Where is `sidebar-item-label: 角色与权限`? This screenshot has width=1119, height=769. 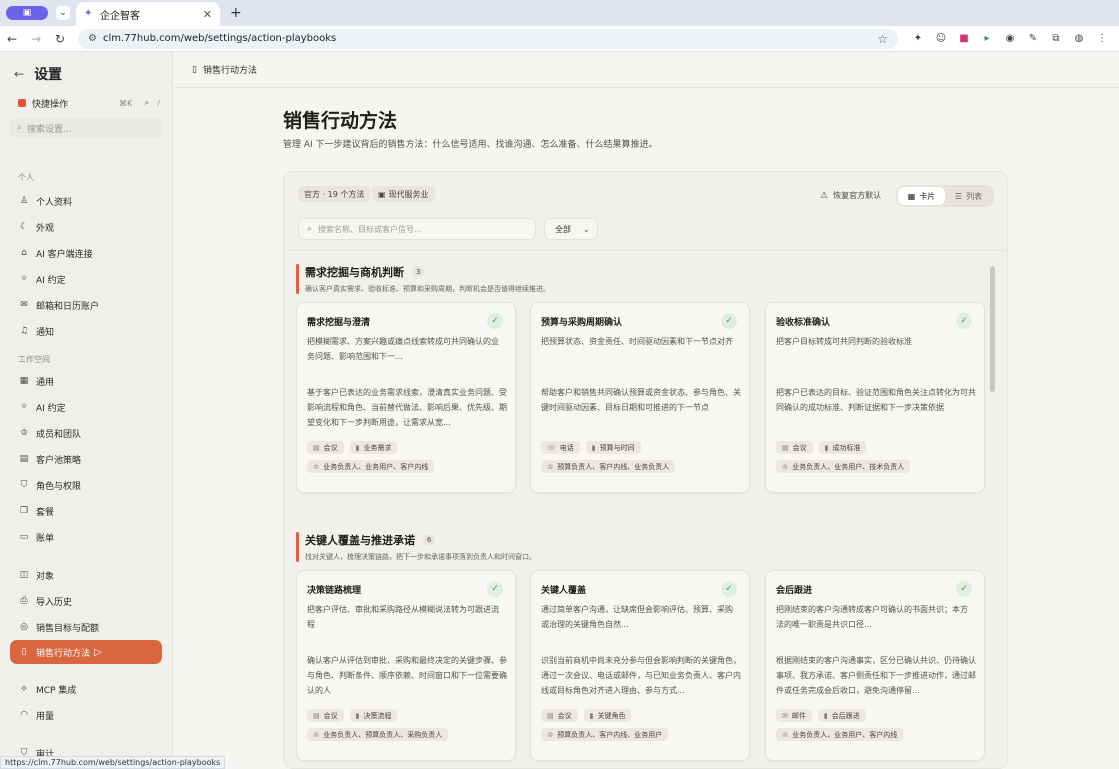
sidebar-item-label: 角色与权限 is located at coordinates (59, 486).